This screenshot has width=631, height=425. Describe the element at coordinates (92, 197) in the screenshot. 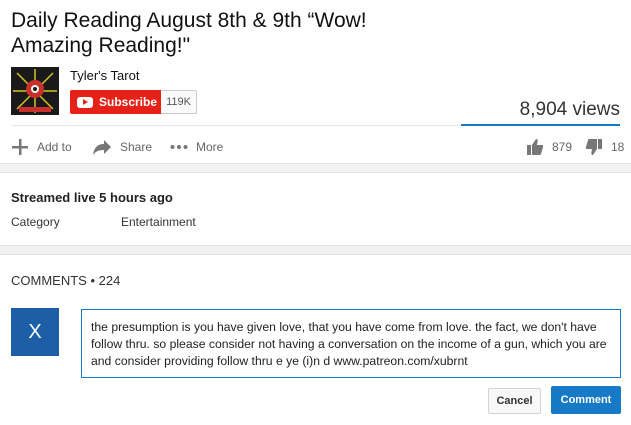

I see `streamed-date: Streamed live 5 hours ago` at that location.